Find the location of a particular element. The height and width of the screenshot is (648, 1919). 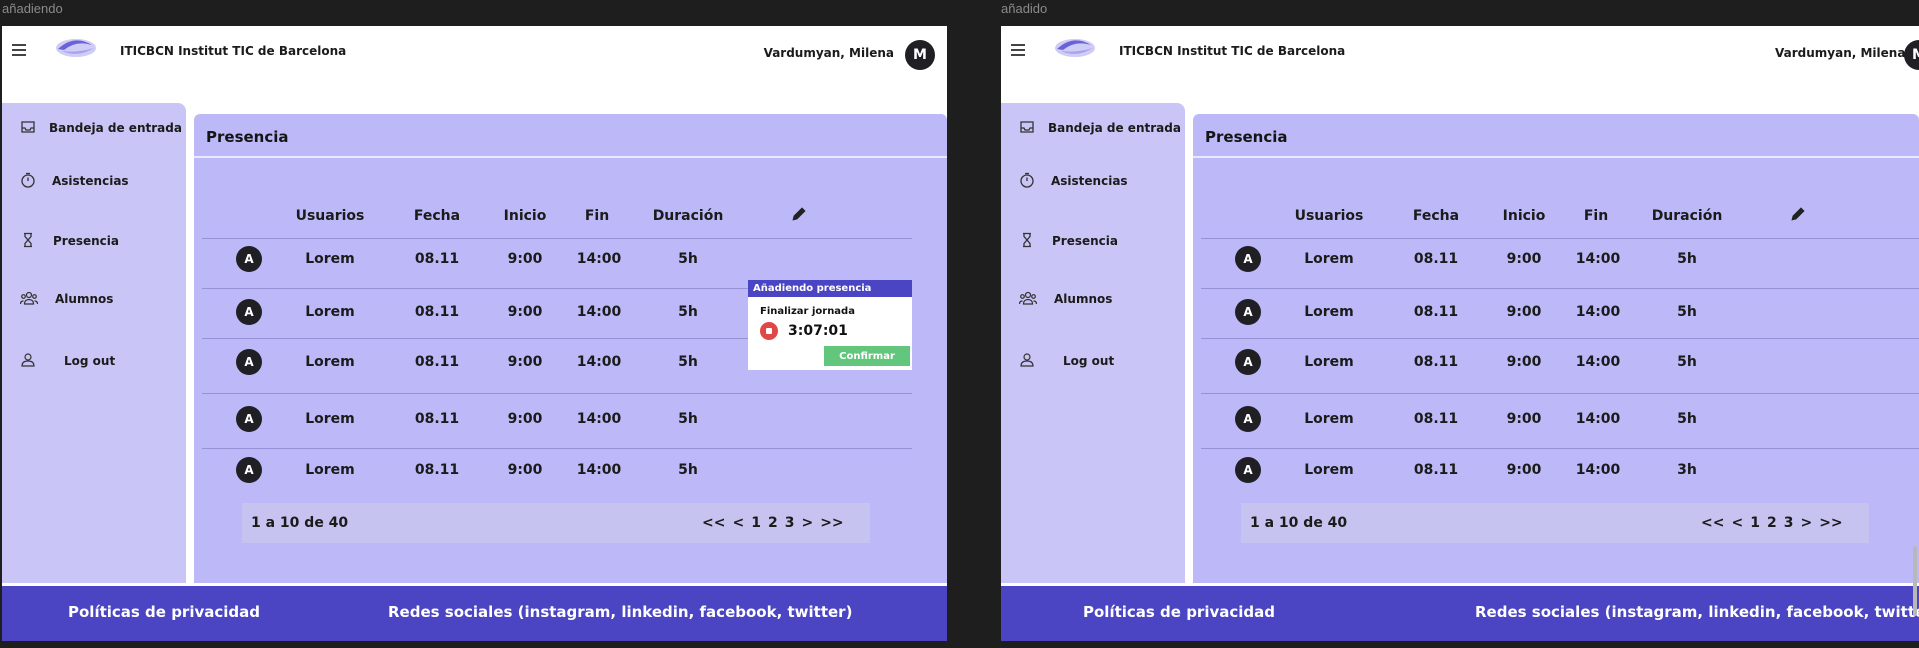

hourglass-icon is located at coordinates (28, 240).